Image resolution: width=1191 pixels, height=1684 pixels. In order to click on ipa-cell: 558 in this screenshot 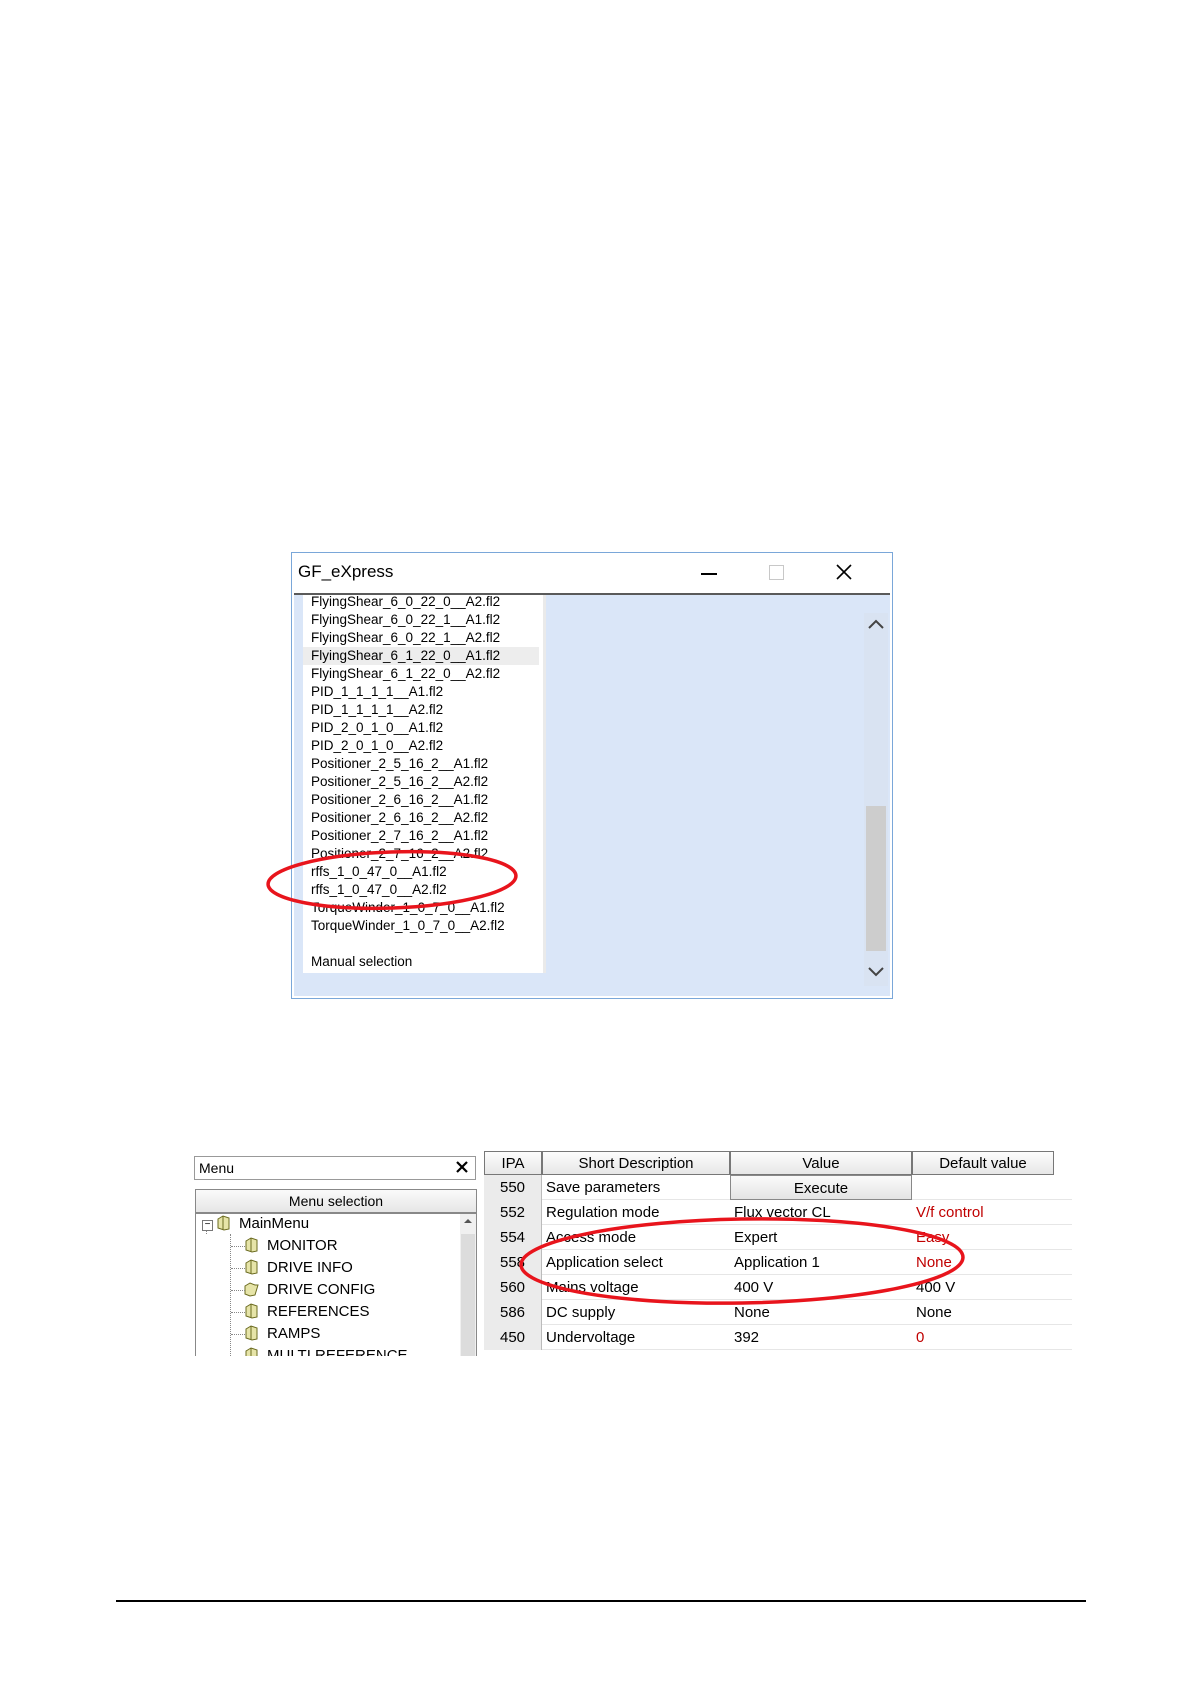, I will do `click(513, 1262)`.